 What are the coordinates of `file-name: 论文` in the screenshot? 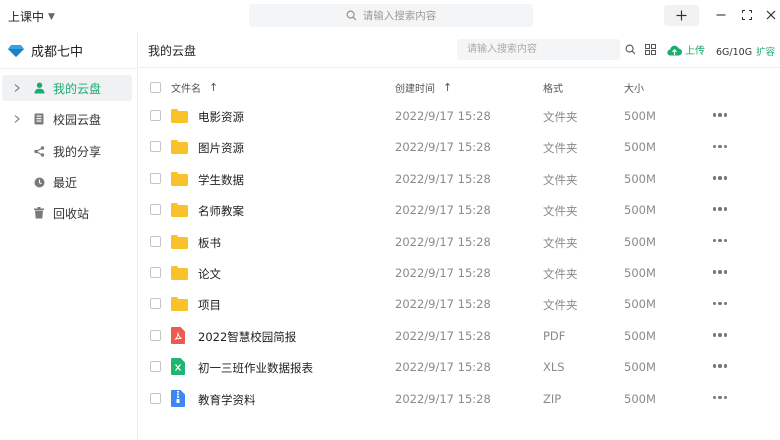 It's located at (209, 274).